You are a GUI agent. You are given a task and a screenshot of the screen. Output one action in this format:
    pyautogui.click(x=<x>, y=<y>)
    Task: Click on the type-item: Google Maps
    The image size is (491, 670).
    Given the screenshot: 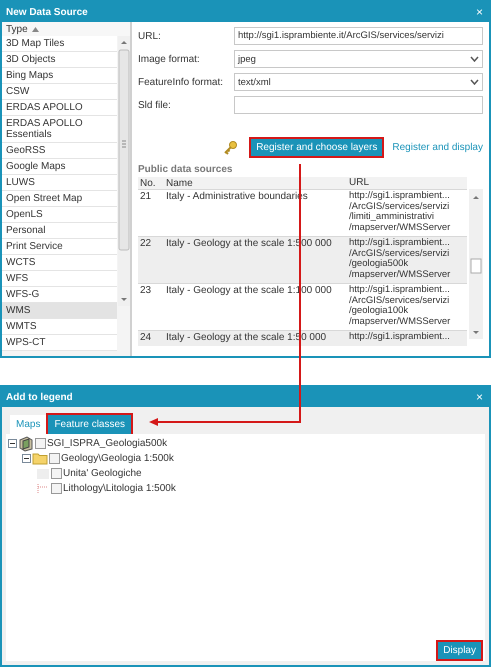 What is the action you would take?
    pyautogui.click(x=59, y=167)
    